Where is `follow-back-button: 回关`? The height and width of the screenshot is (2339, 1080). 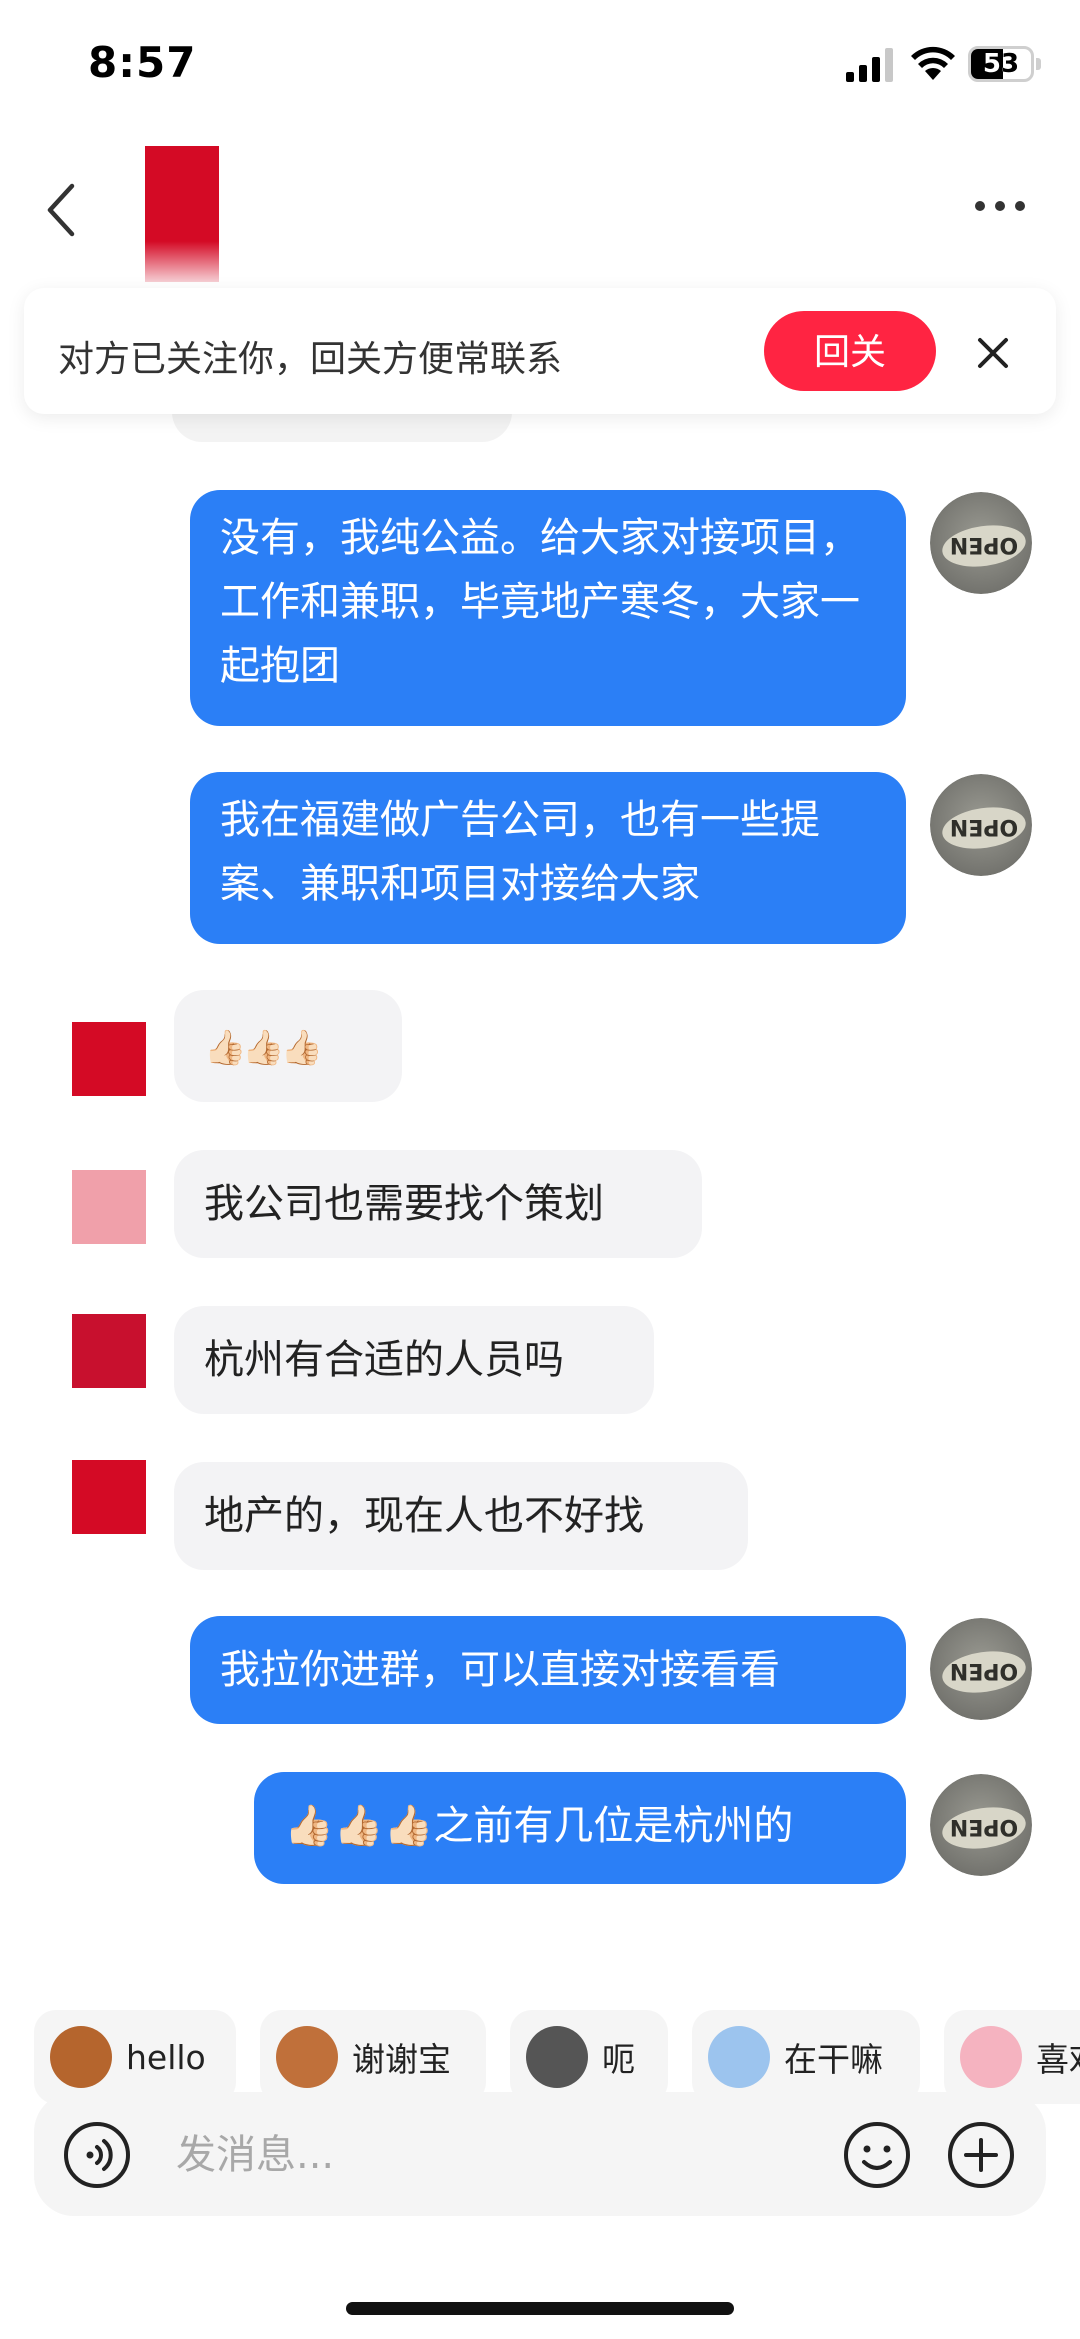 follow-back-button: 回关 is located at coordinates (850, 351).